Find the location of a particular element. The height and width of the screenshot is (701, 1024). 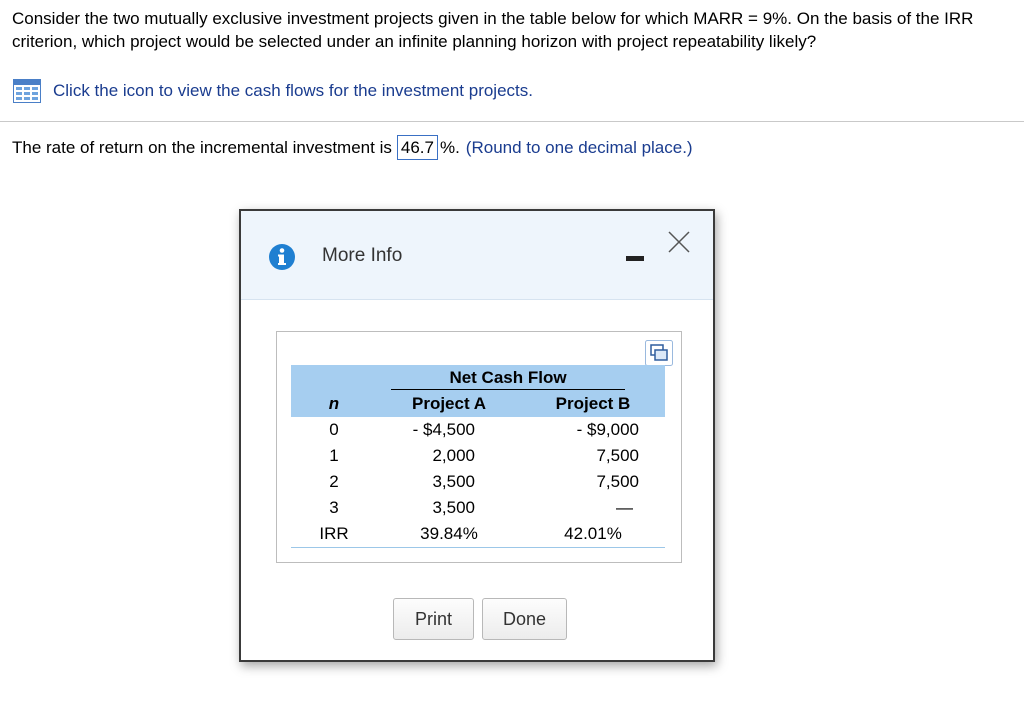

table-row: 0 - $4,500 - $9,000 is located at coordinates (478, 430).